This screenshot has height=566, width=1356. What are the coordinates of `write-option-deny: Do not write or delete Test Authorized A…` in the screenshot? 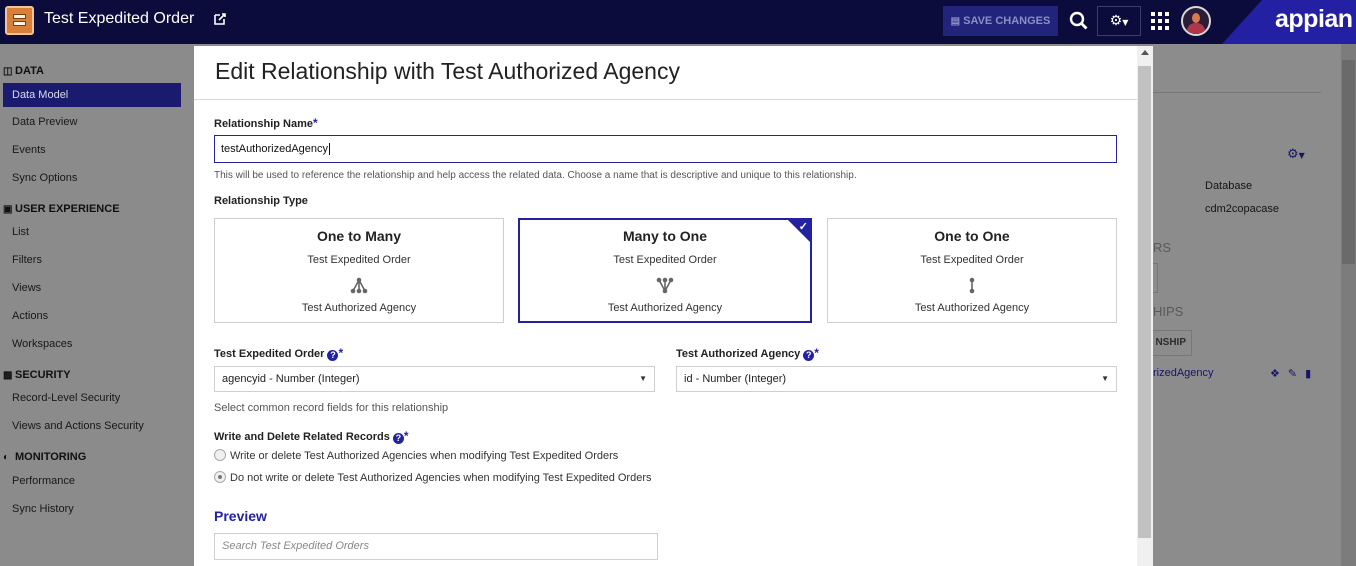 It's located at (433, 477).